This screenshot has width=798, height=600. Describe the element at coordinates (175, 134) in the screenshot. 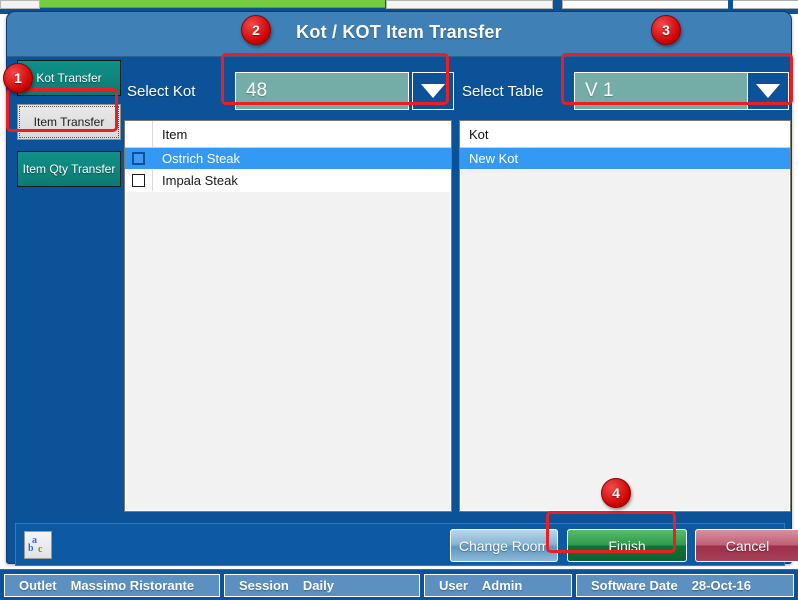

I see `item-column-header: Item` at that location.